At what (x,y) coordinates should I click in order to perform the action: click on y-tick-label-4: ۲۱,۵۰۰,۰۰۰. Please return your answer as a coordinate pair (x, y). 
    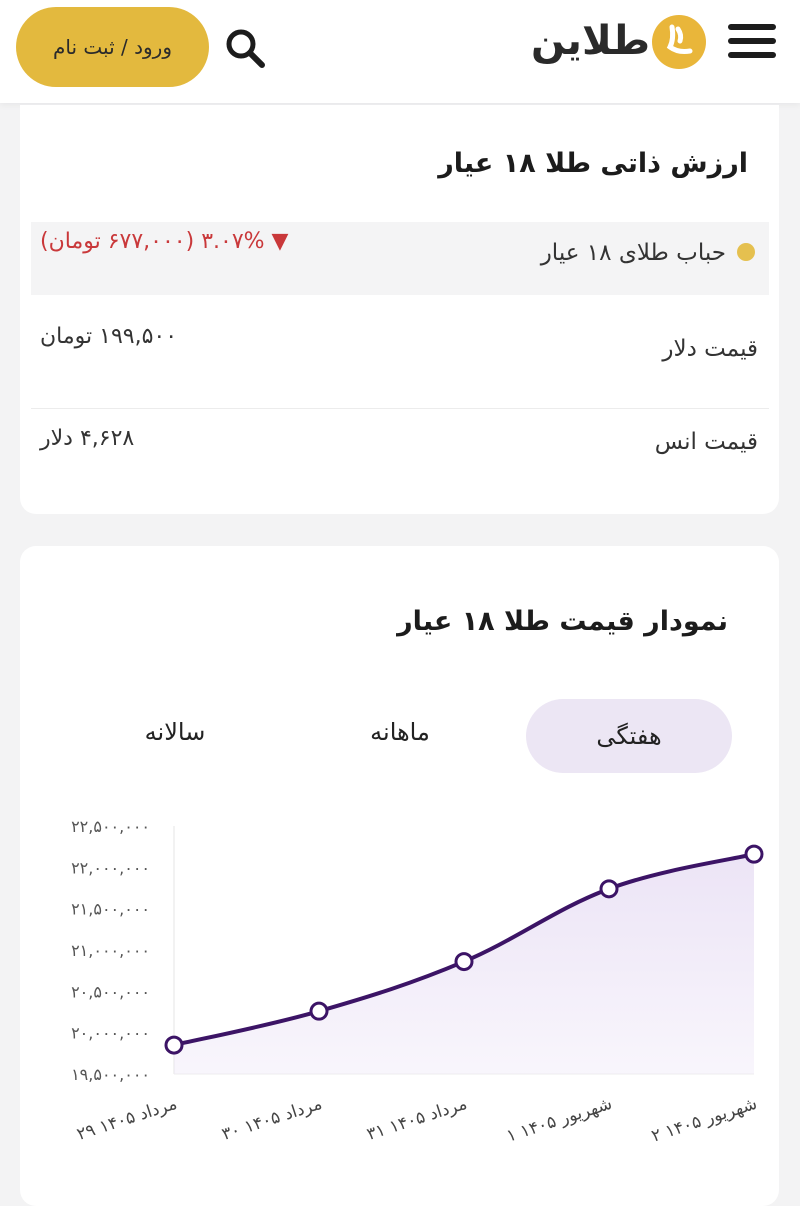
    Looking at the image, I should click on (110, 909).